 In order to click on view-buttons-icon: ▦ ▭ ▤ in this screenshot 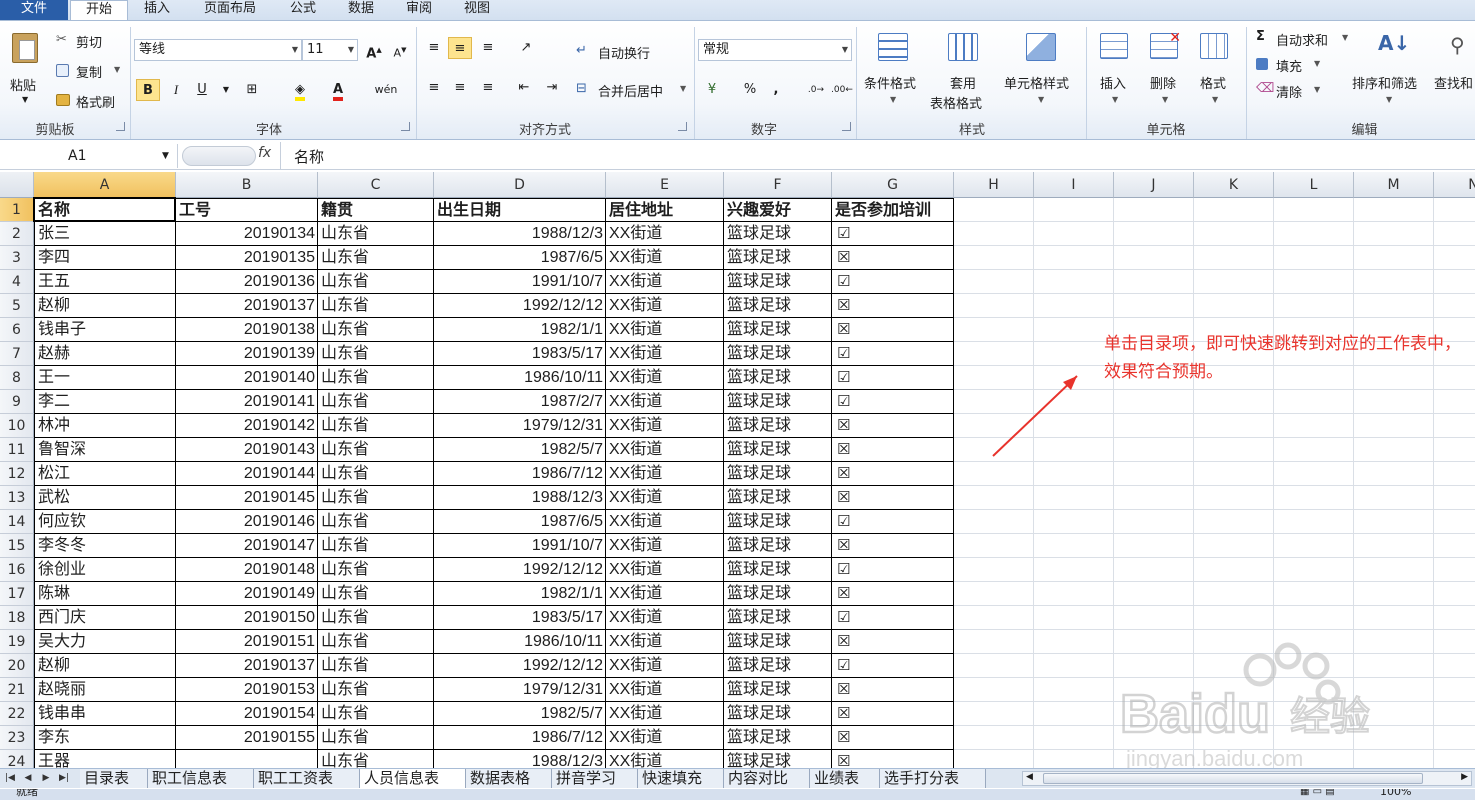, I will do `click(1317, 794)`.